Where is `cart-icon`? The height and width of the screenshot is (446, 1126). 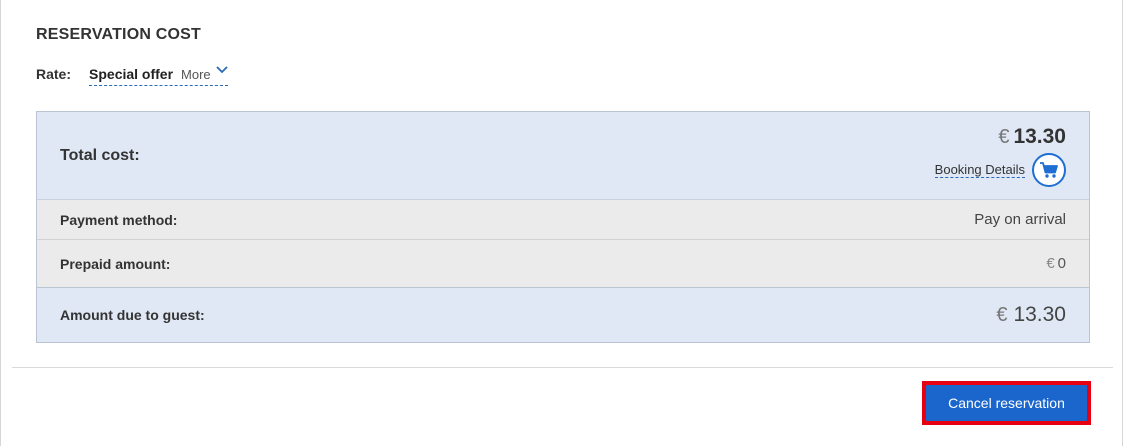 cart-icon is located at coordinates (1049, 169).